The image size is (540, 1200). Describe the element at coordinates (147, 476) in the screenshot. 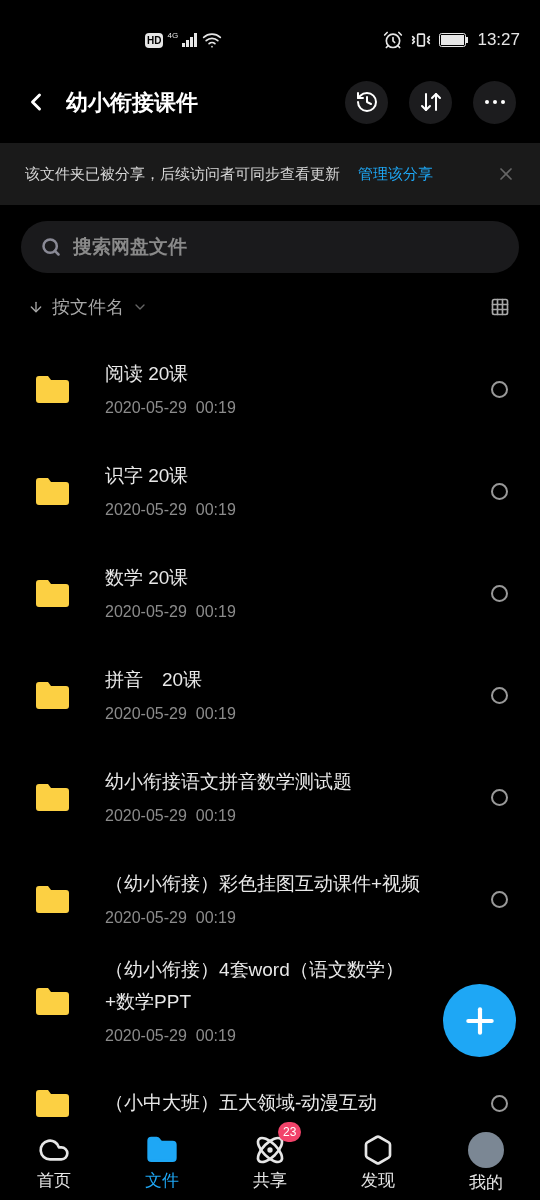

I see `folder-name: 识字 20课` at that location.